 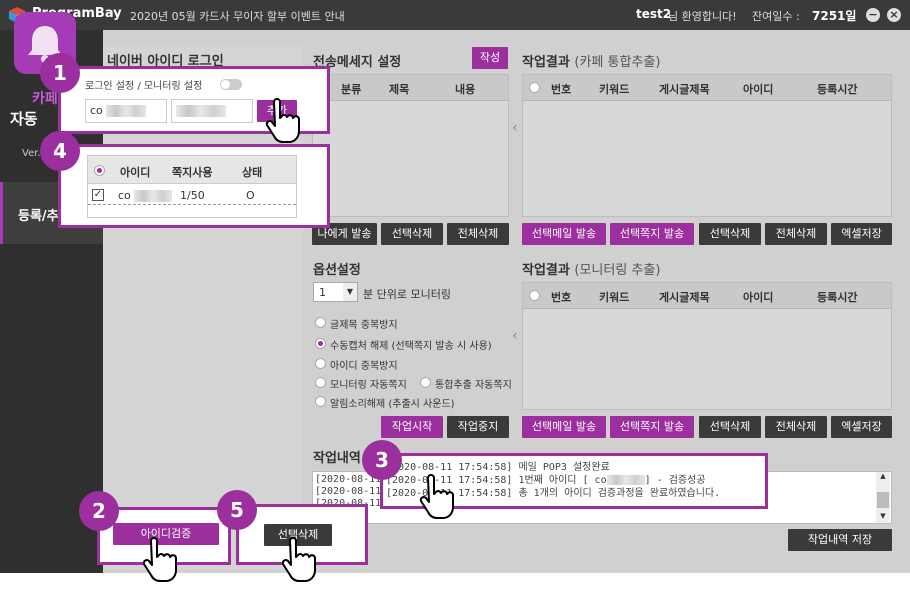 What do you see at coordinates (368, 385) in the screenshot?
I see `option-label-4: 모니터링 자동쪽지` at bounding box center [368, 385].